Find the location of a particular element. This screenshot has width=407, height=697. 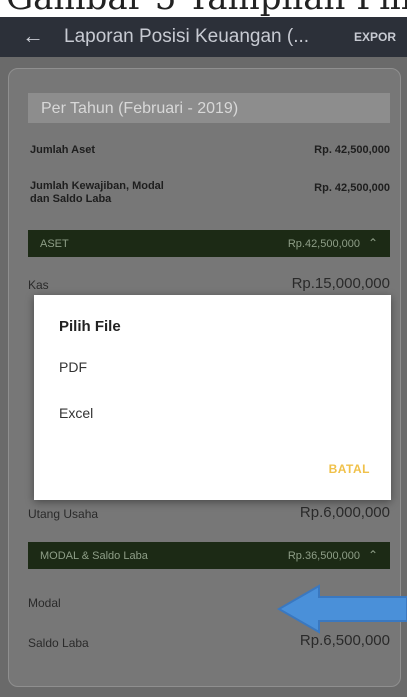

retained-earnings-value: Rp.6,500,000 is located at coordinates (344, 640).